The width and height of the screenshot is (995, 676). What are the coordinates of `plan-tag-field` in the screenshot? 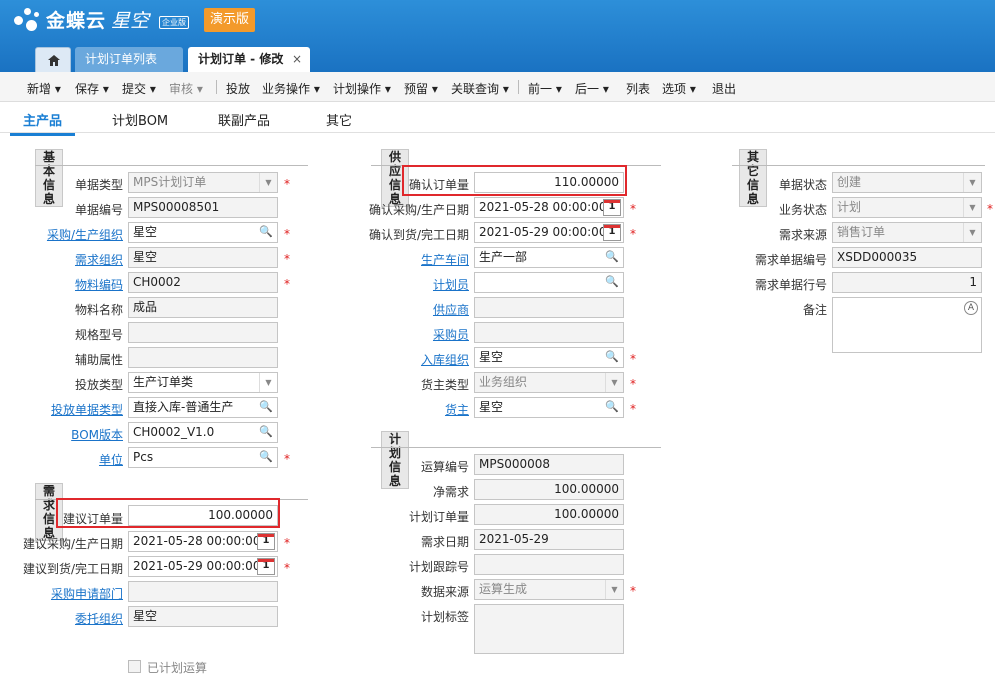 It's located at (549, 629).